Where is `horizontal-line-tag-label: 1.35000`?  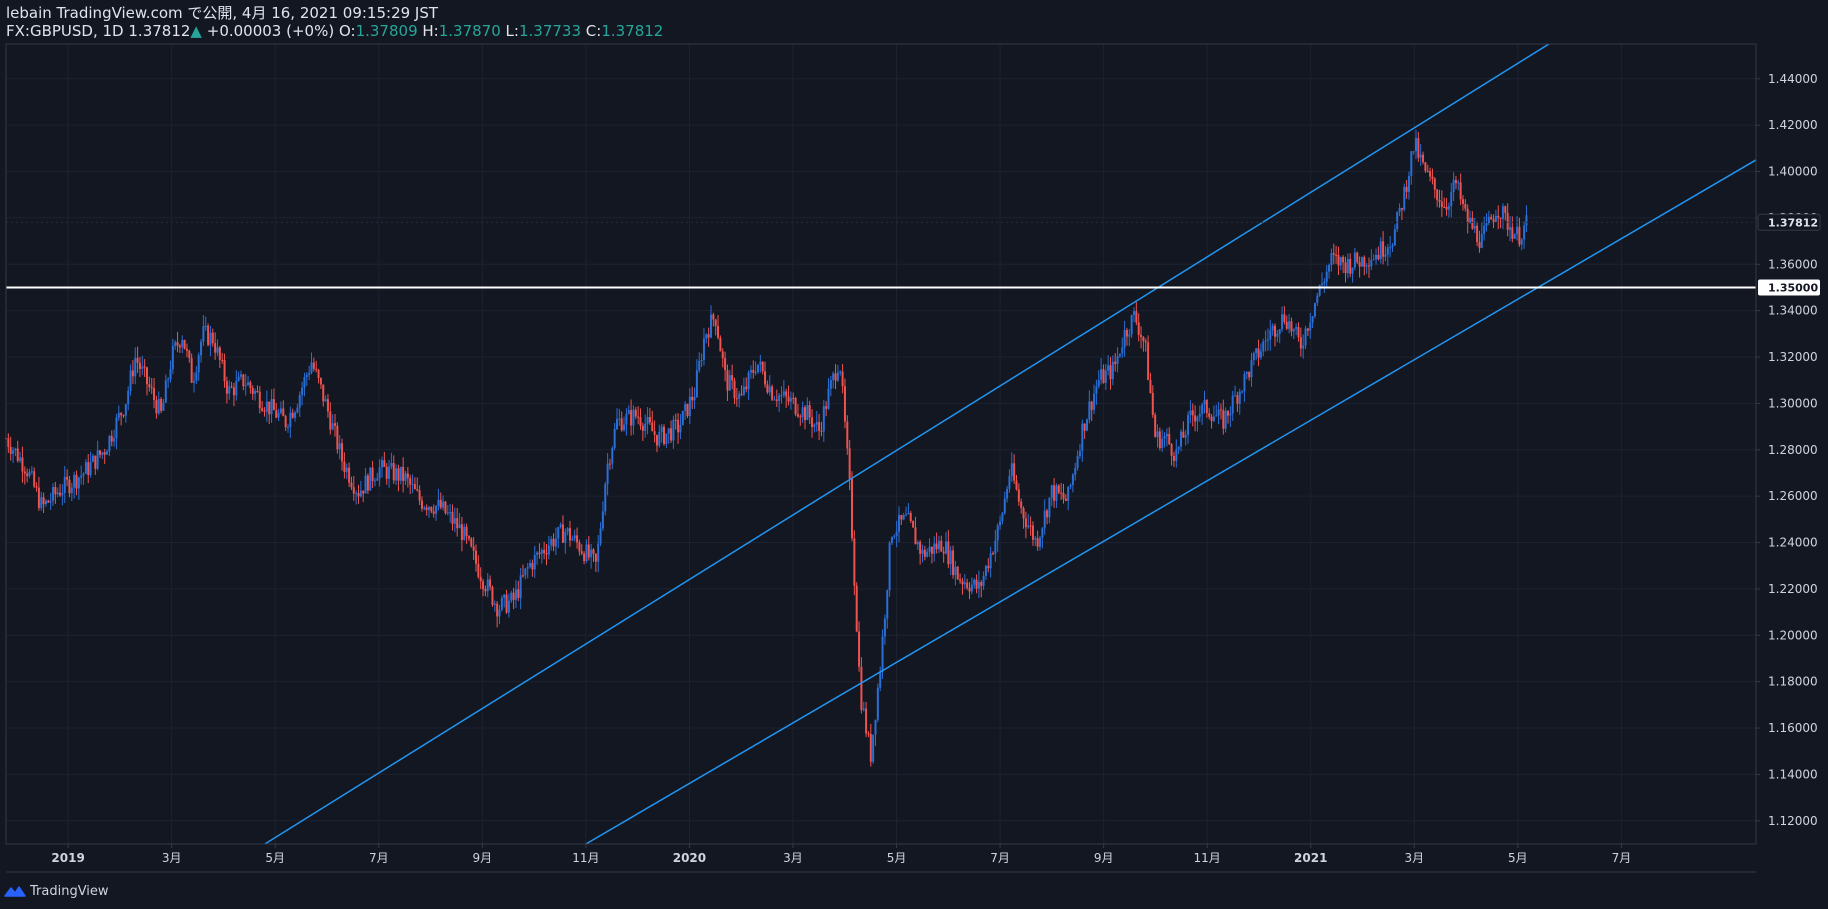
horizontal-line-tag-label: 1.35000 is located at coordinates (1793, 287).